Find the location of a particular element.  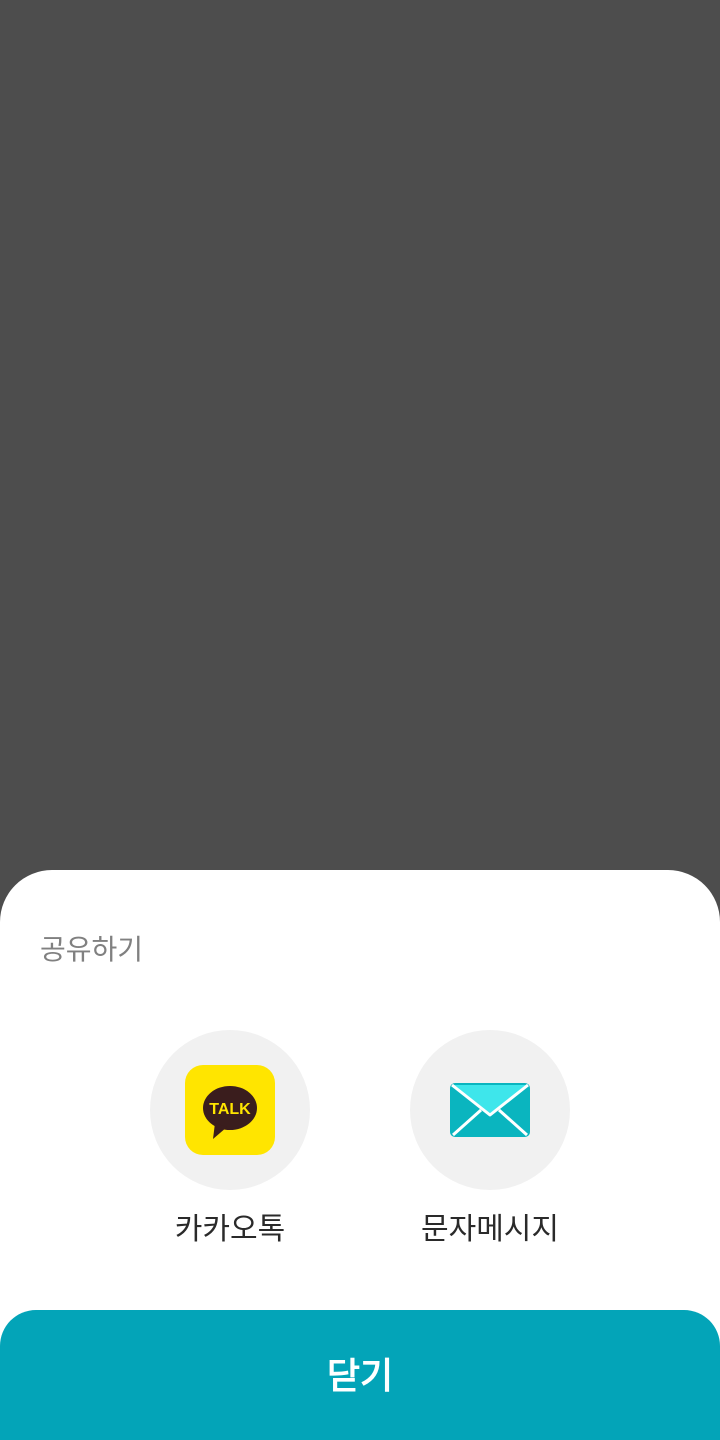

close-button: 닫기 is located at coordinates (360, 1375).